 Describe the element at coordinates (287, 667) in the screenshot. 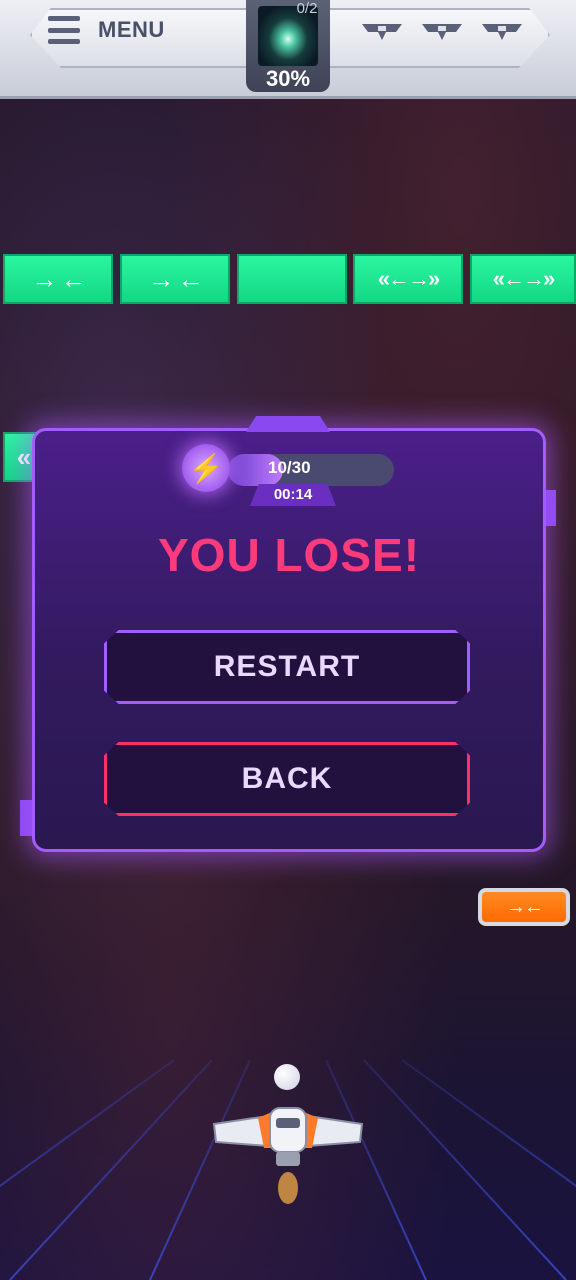

I see `restart-button: RESTART` at that location.